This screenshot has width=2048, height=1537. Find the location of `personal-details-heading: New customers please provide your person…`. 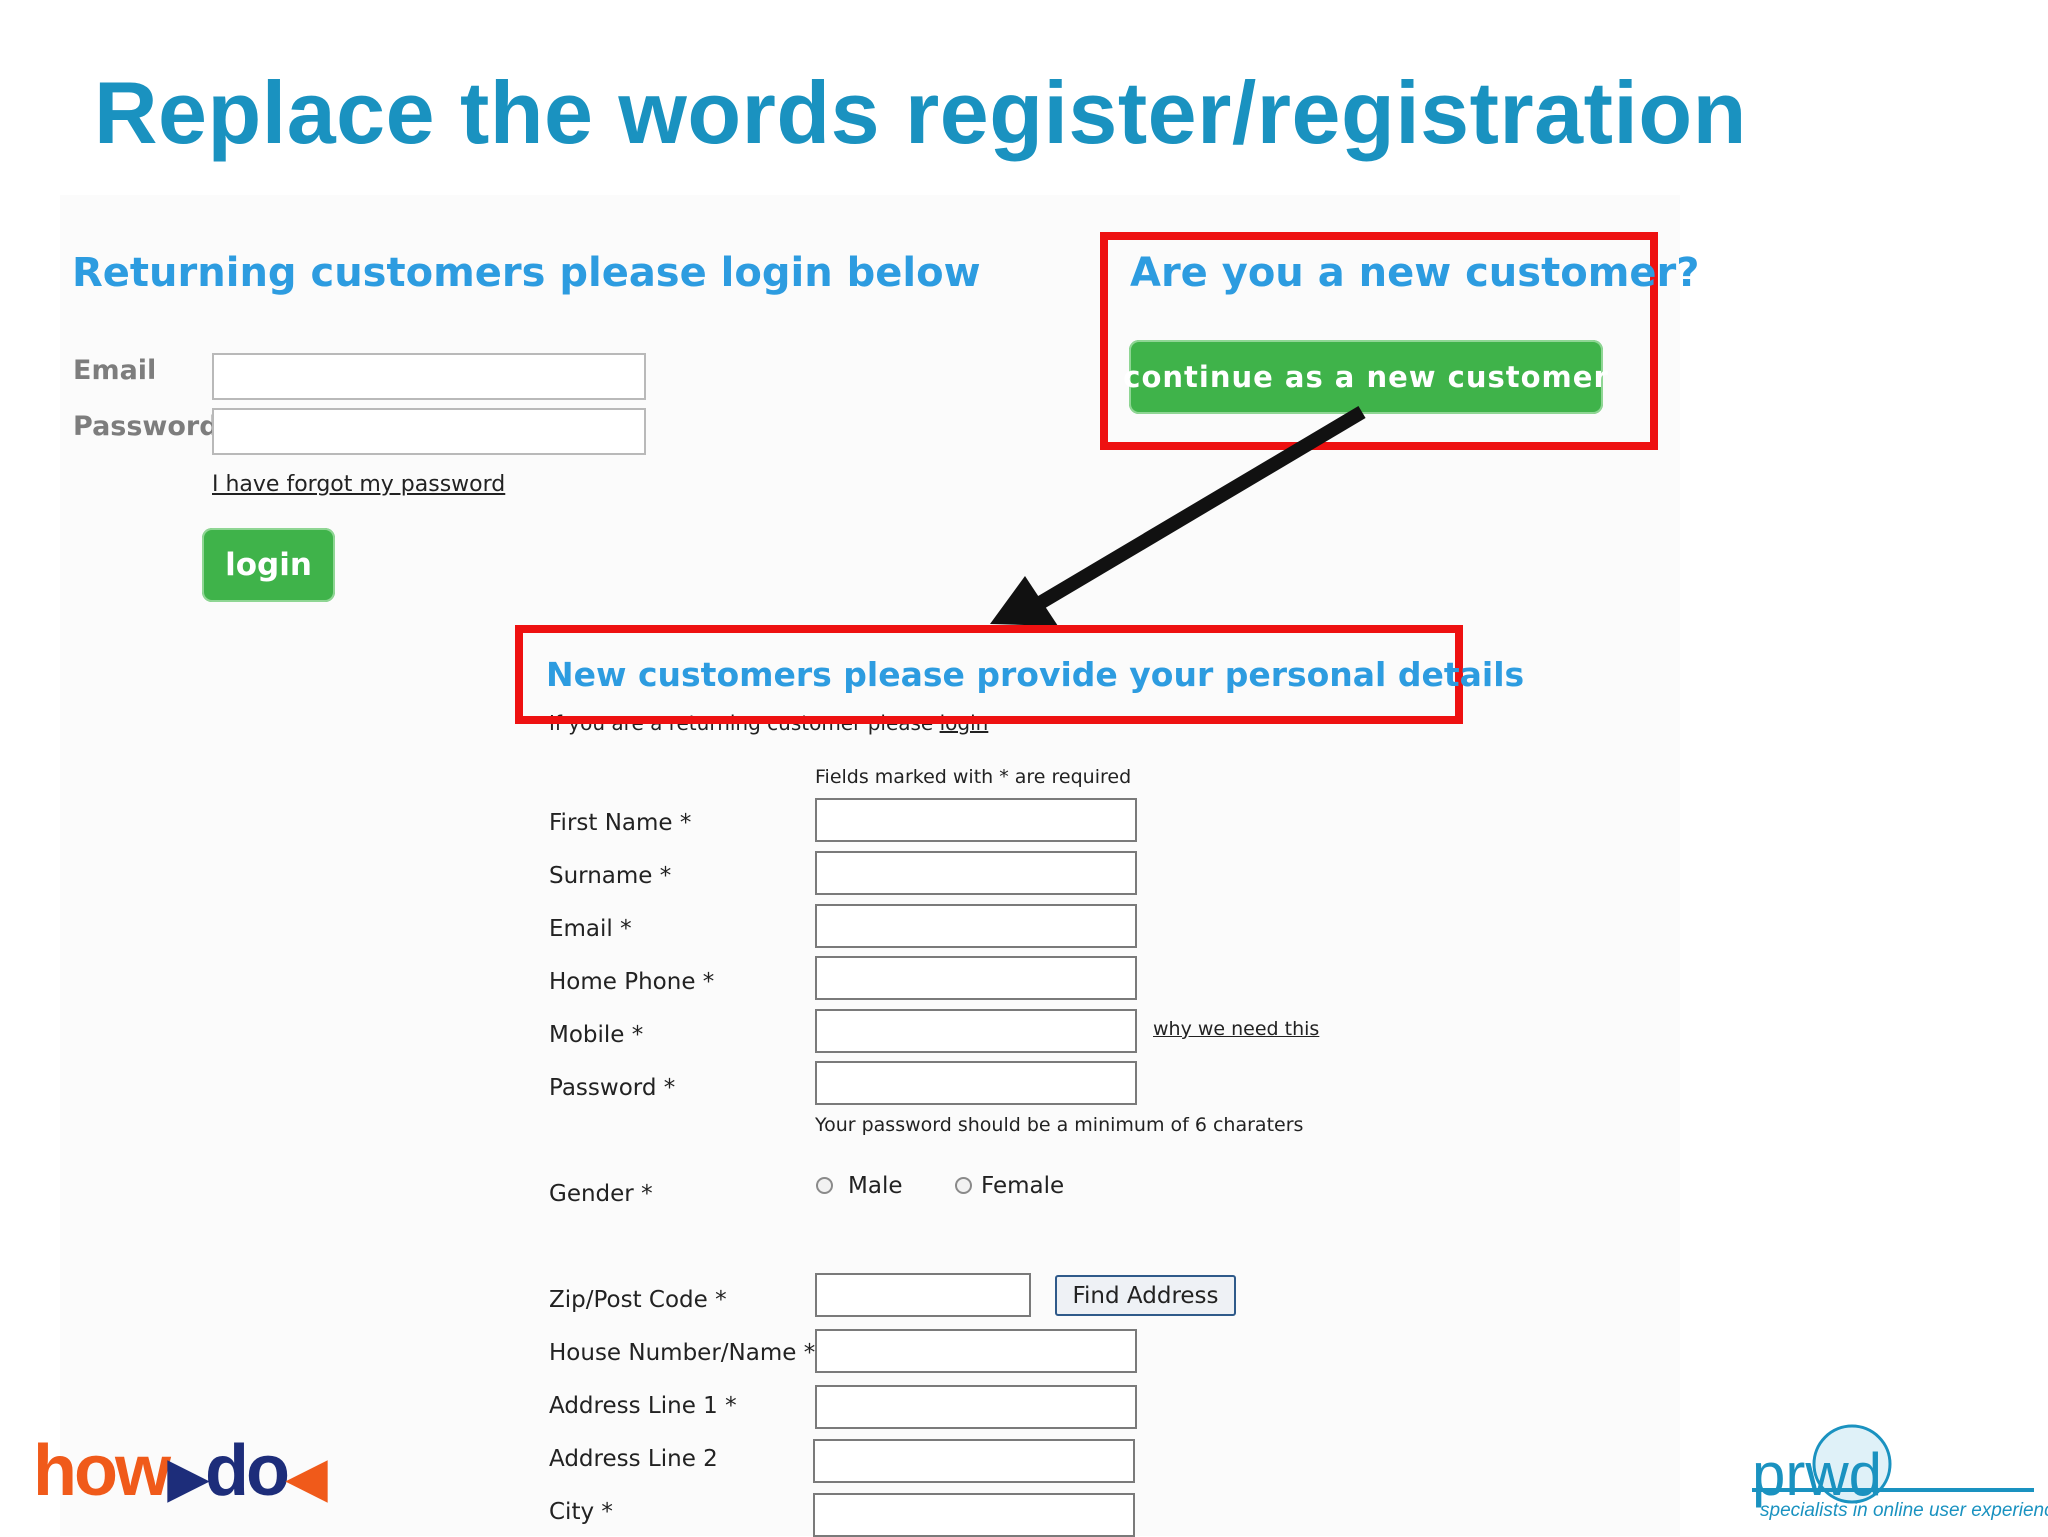

personal-details-heading: New customers please provide your person… is located at coordinates (1035, 674).